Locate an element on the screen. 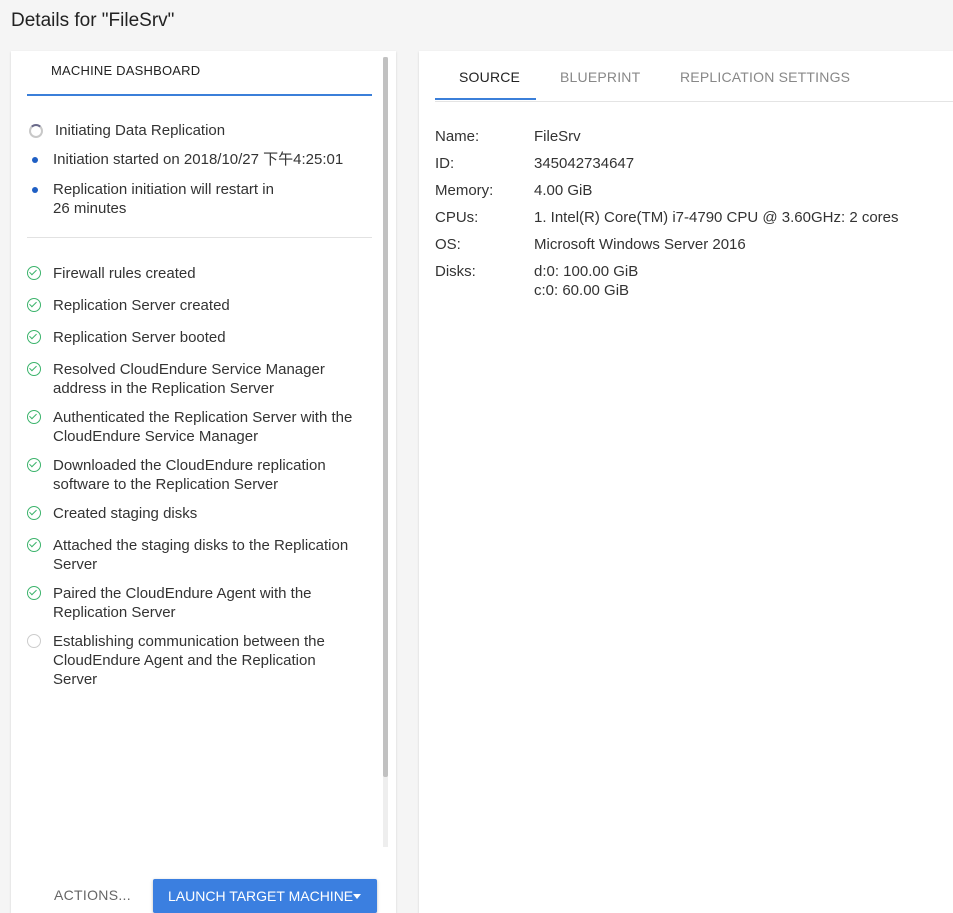 The image size is (953, 913). details-tabs: SOURCE BLUEPRINT REPLICATION SETTINGS is located at coordinates (694, 76).